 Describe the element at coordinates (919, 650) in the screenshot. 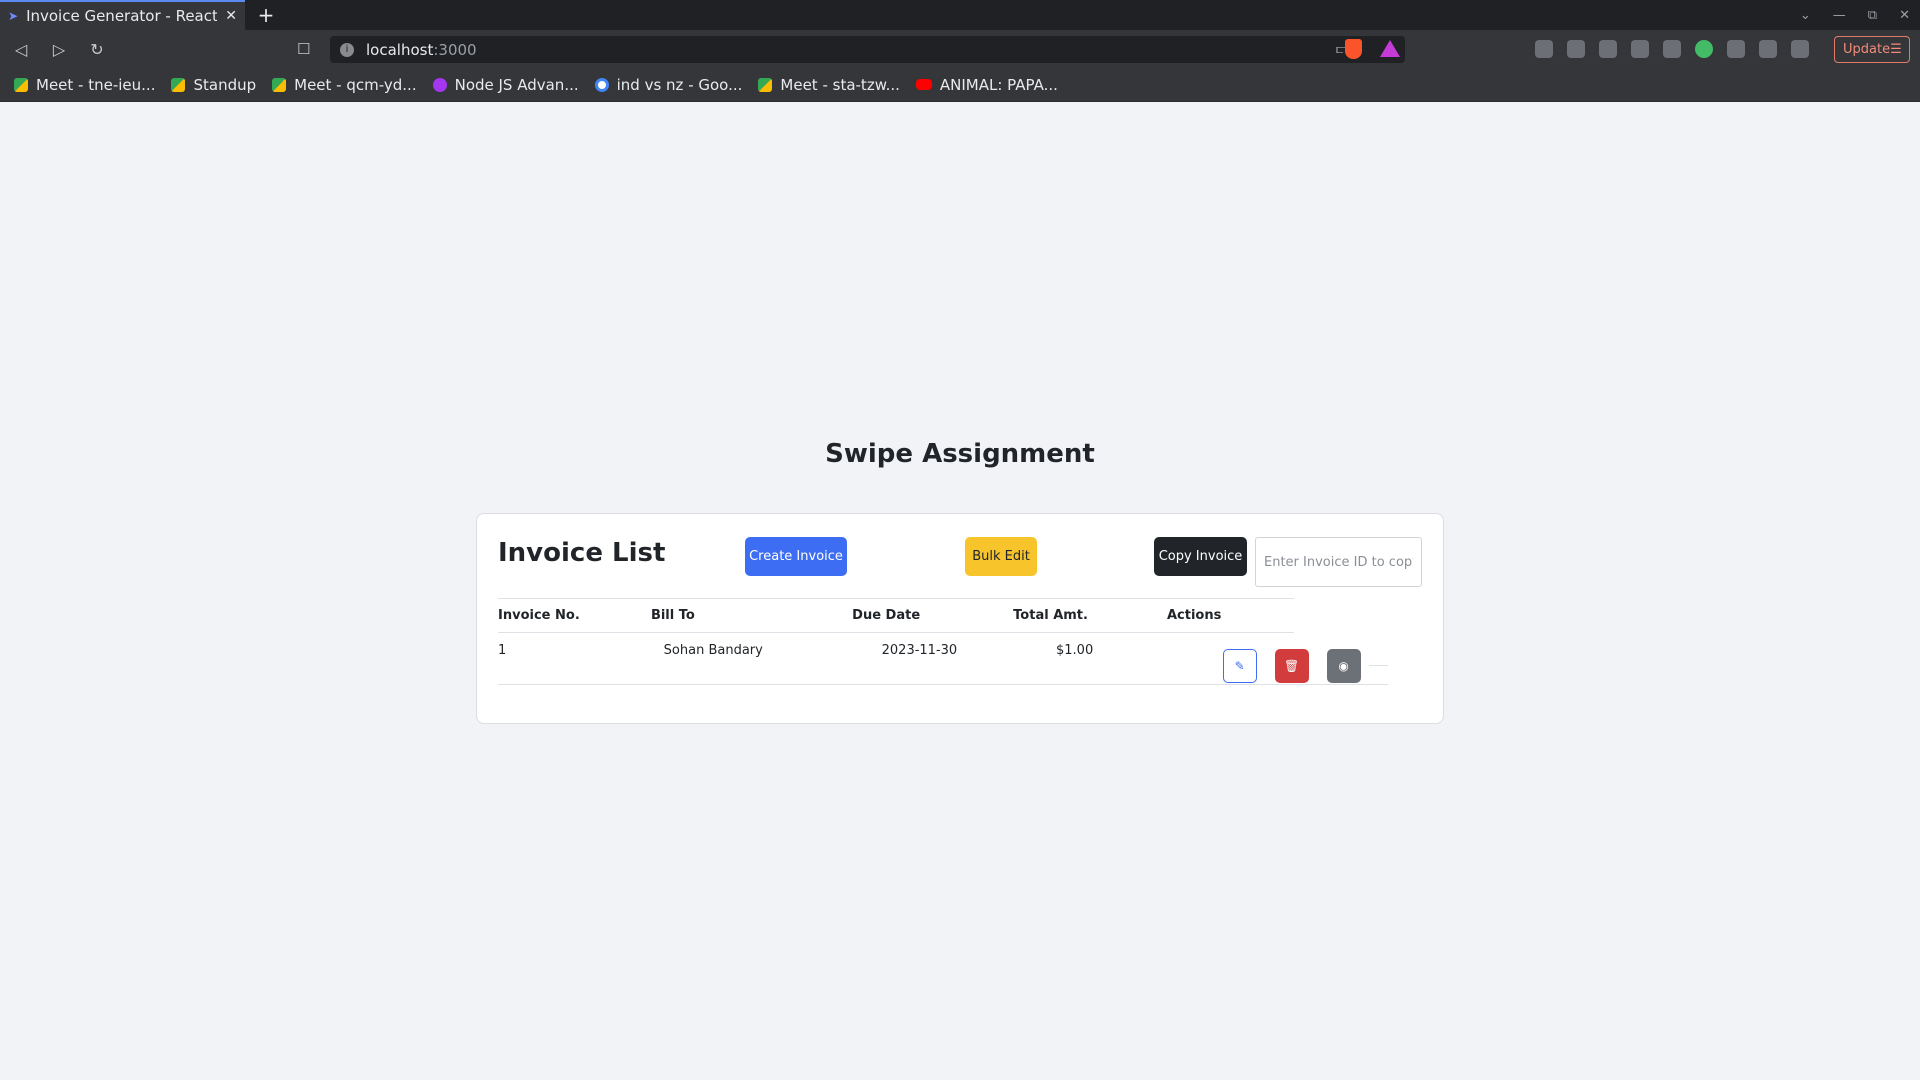

I see `due-date-cell: 2023-11-30` at that location.